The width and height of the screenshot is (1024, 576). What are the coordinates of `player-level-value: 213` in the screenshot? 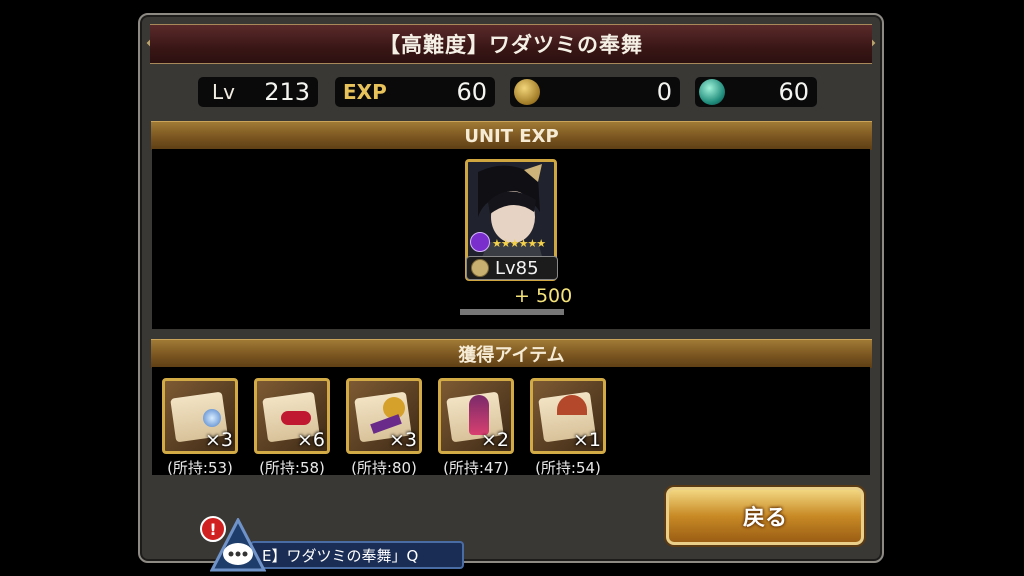 It's located at (287, 92).